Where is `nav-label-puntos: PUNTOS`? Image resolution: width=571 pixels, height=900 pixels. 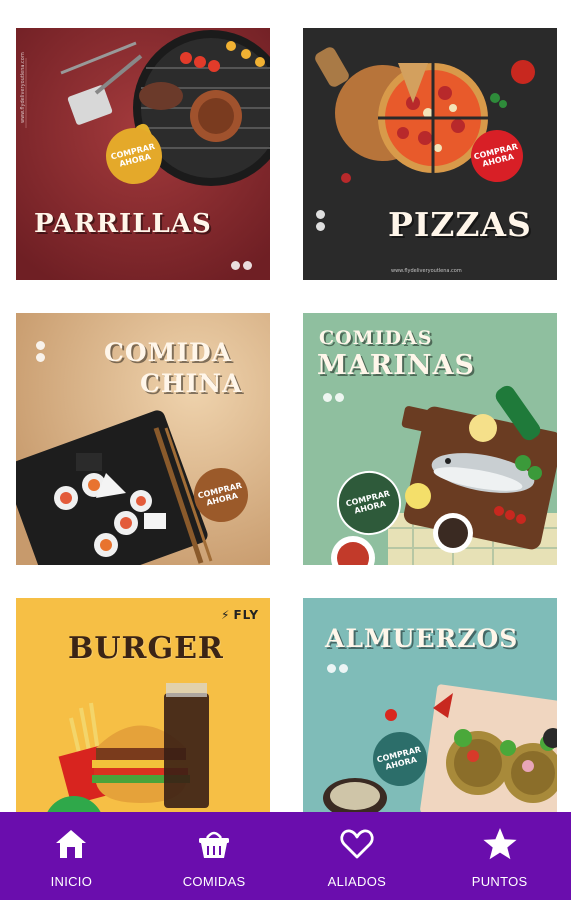
nav-label-puntos: PUNTOS is located at coordinates (499, 881).